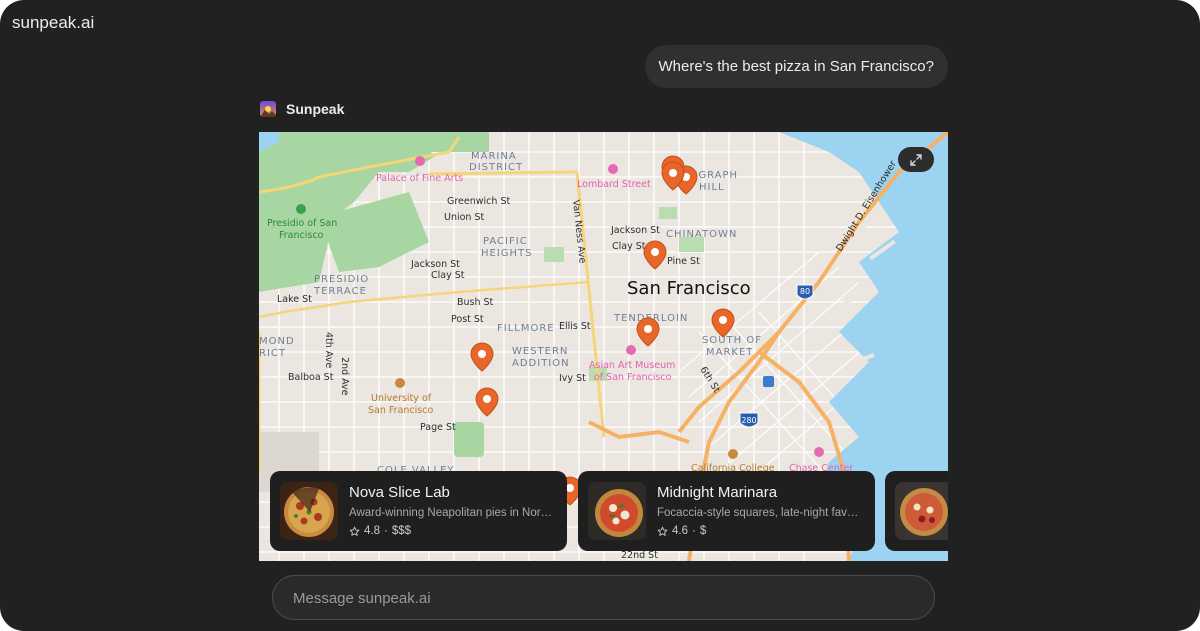  Describe the element at coordinates (712, 187) in the screenshot. I see `map-label-hill: HILL` at that location.